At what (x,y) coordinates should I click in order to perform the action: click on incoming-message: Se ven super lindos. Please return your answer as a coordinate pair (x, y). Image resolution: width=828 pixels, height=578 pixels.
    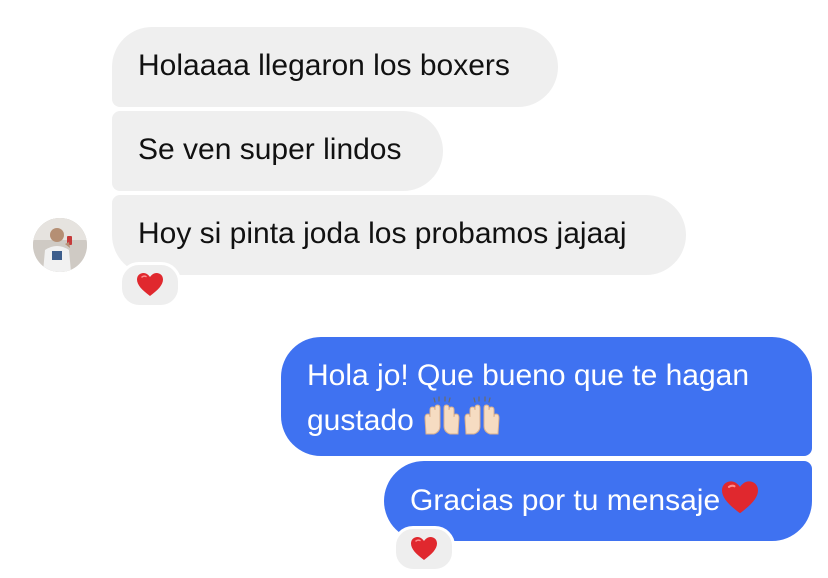
    Looking at the image, I should click on (277, 151).